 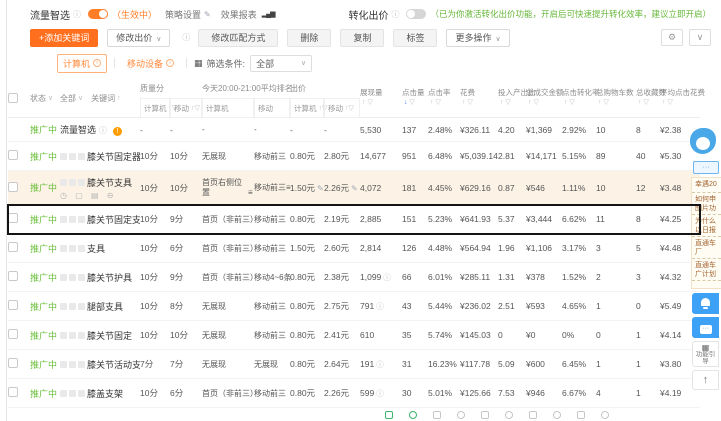 What do you see at coordinates (13, 98) in the screenshot?
I see `select-all-checkbox` at bounding box center [13, 98].